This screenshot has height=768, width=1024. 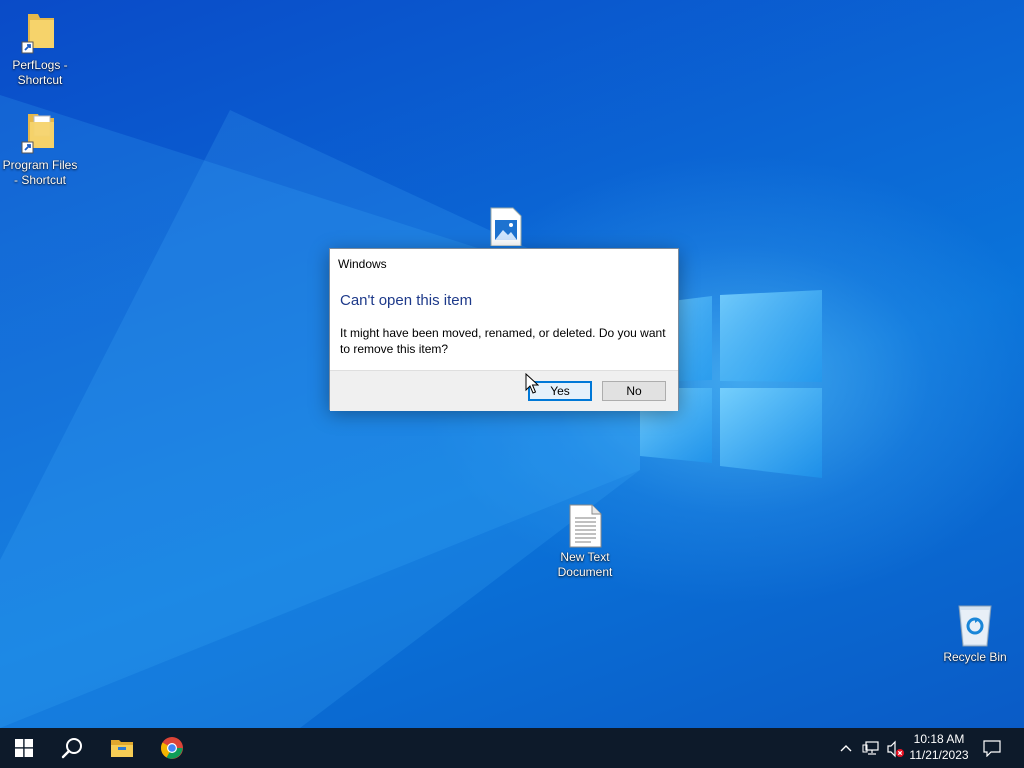 I want to click on desktop-icon-perflogs: PerfLogs - Shortcut, so click(x=40, y=49).